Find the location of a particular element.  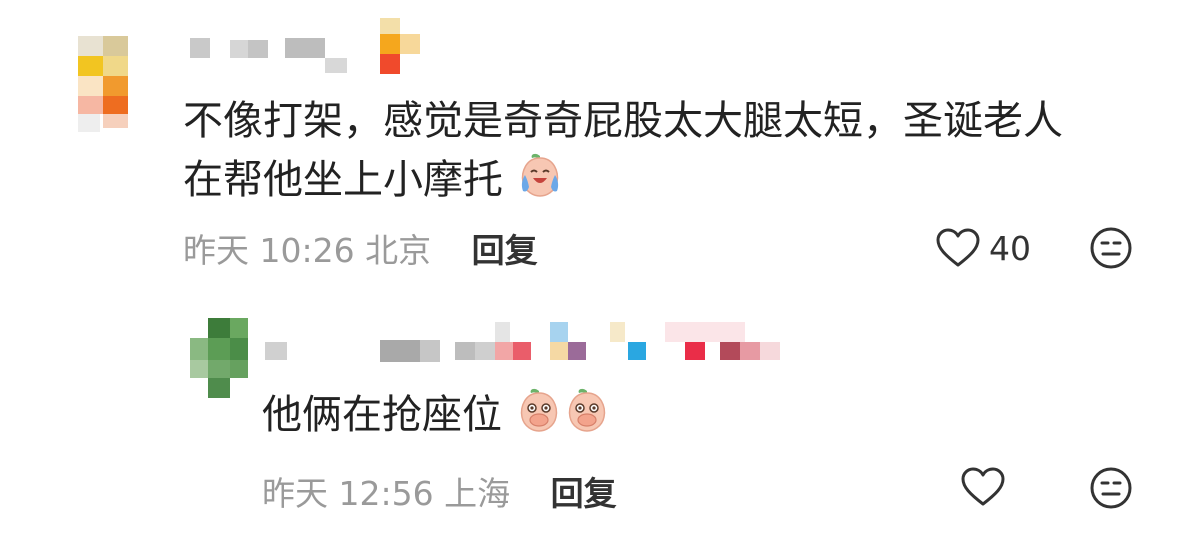

comment-time: 昨天 10:26 is located at coordinates (269, 250).